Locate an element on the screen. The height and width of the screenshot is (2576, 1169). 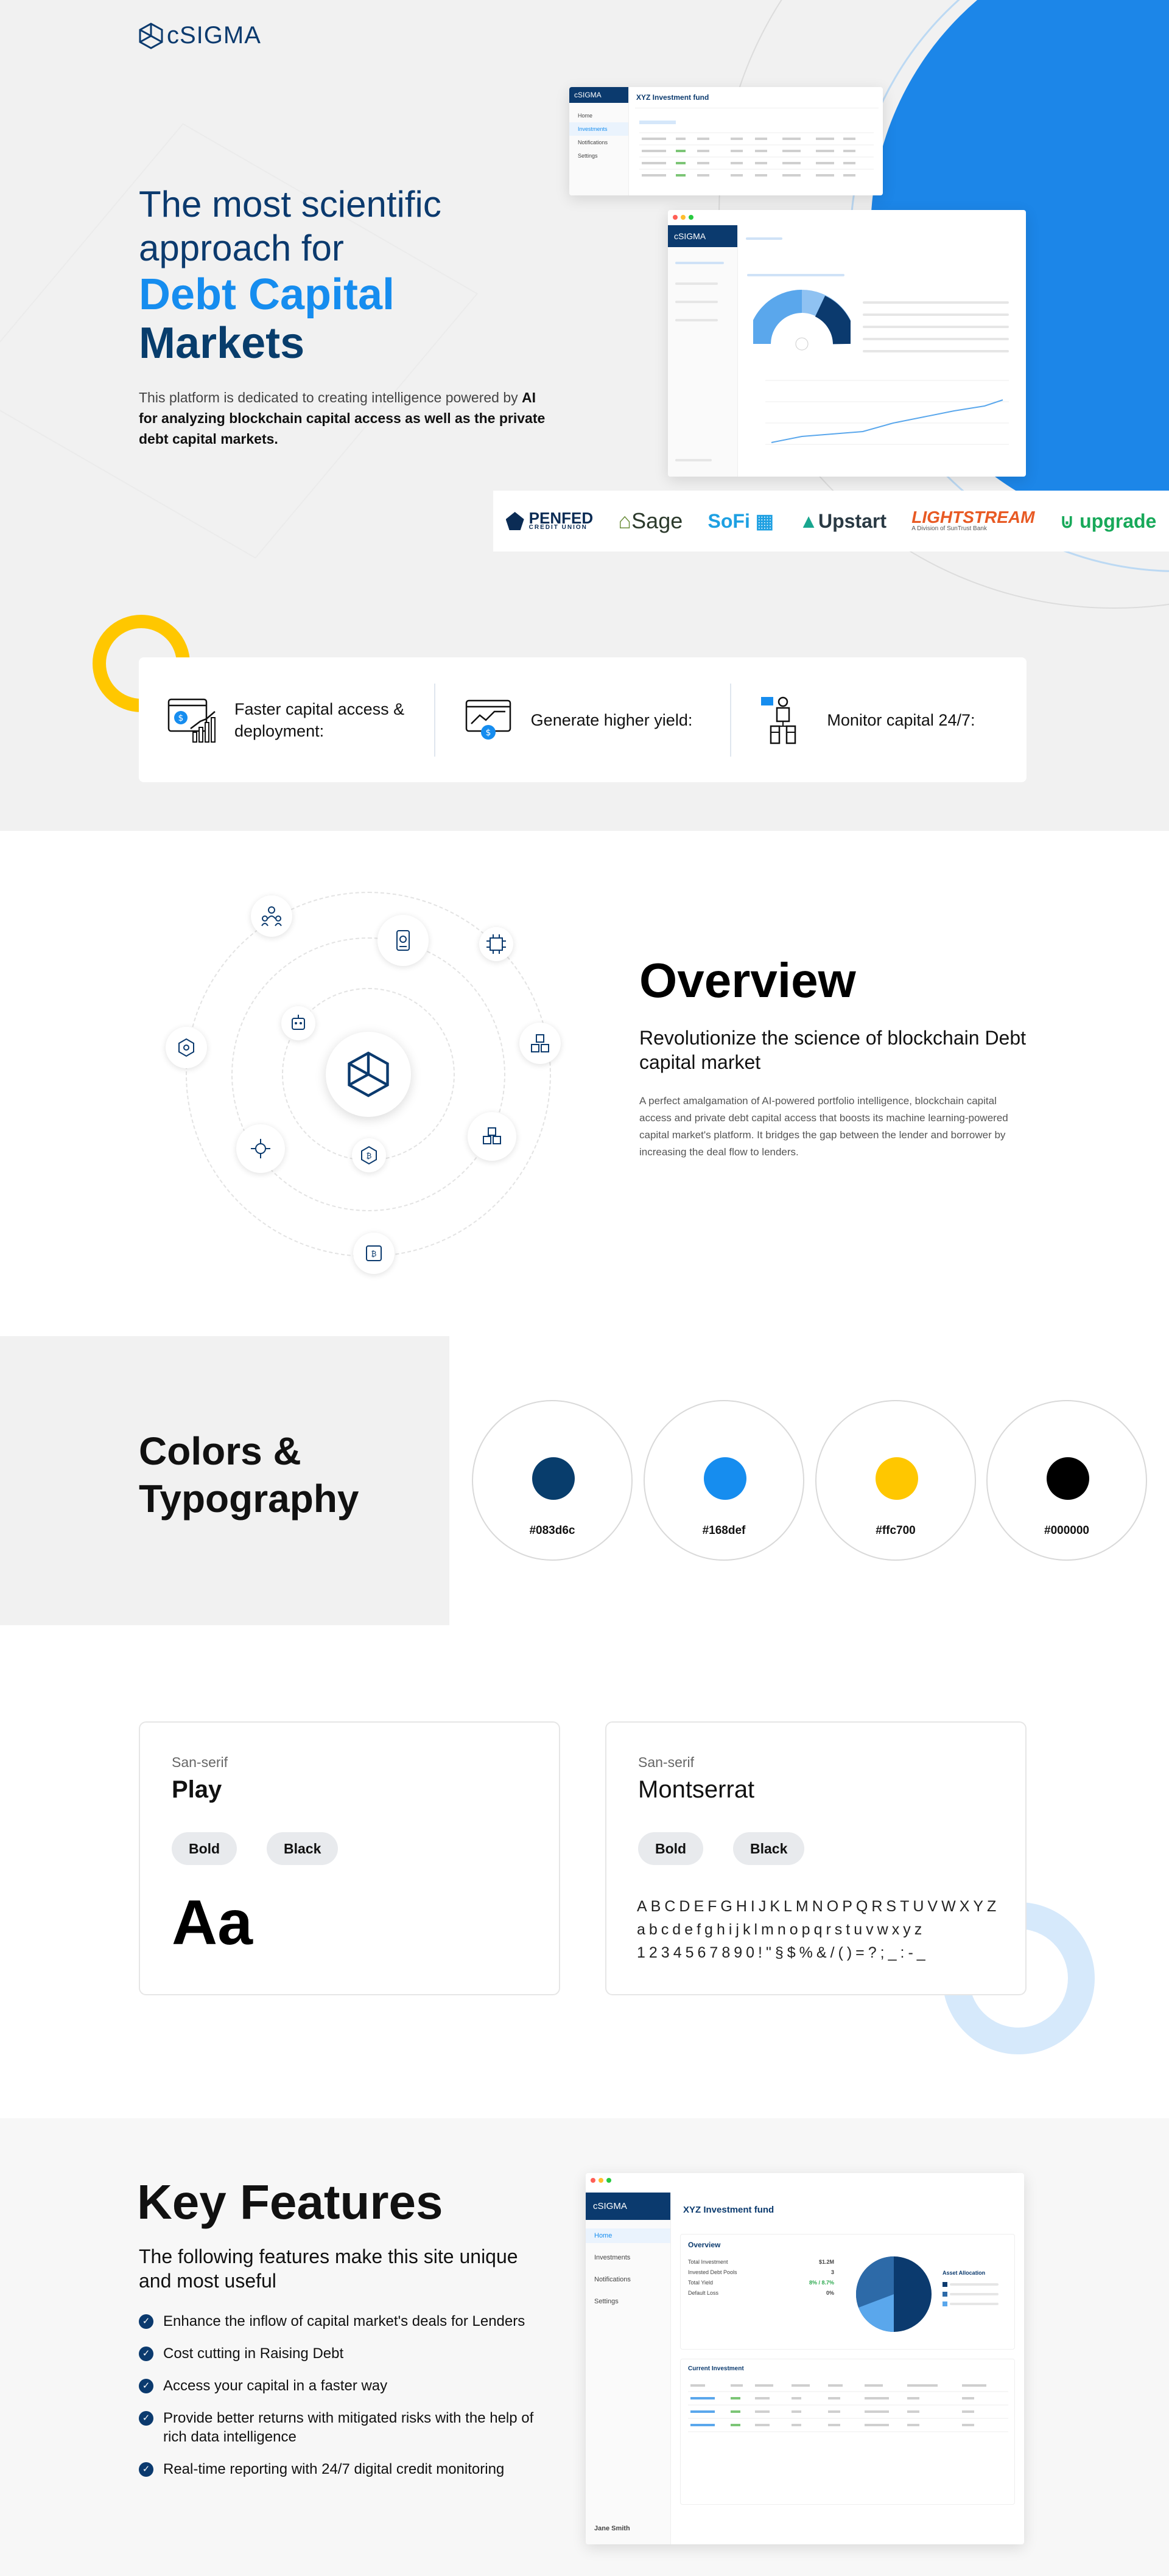
alphabet-lower: abcdefghijklmnopqrstuvwxyz is located at coordinates (782, 1929).